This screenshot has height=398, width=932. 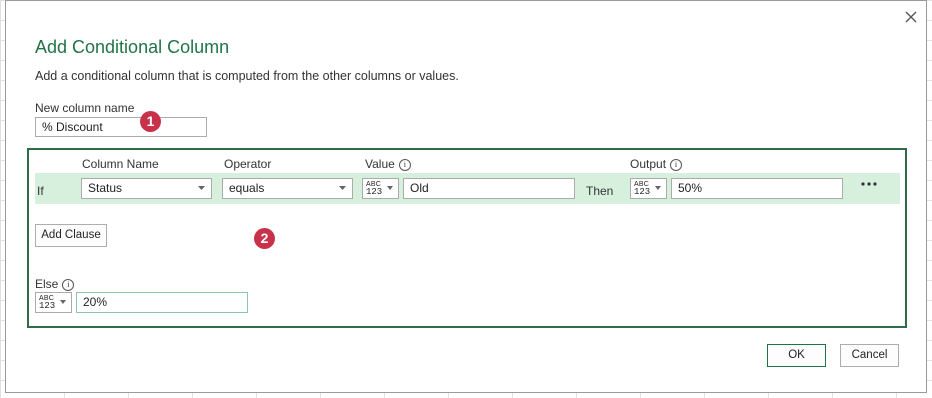 I want to click on output-input: 50%, so click(x=757, y=188).